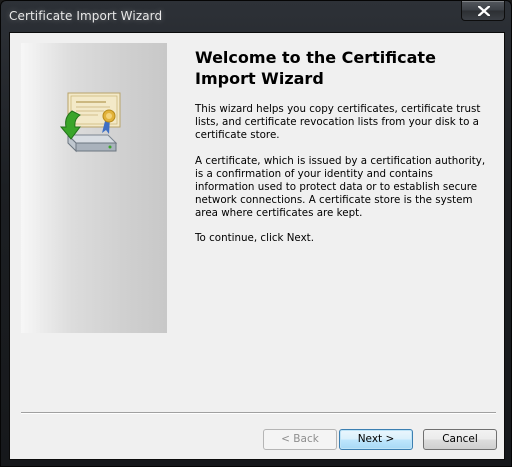 The image size is (512, 467). I want to click on close-button, so click(483, 11).